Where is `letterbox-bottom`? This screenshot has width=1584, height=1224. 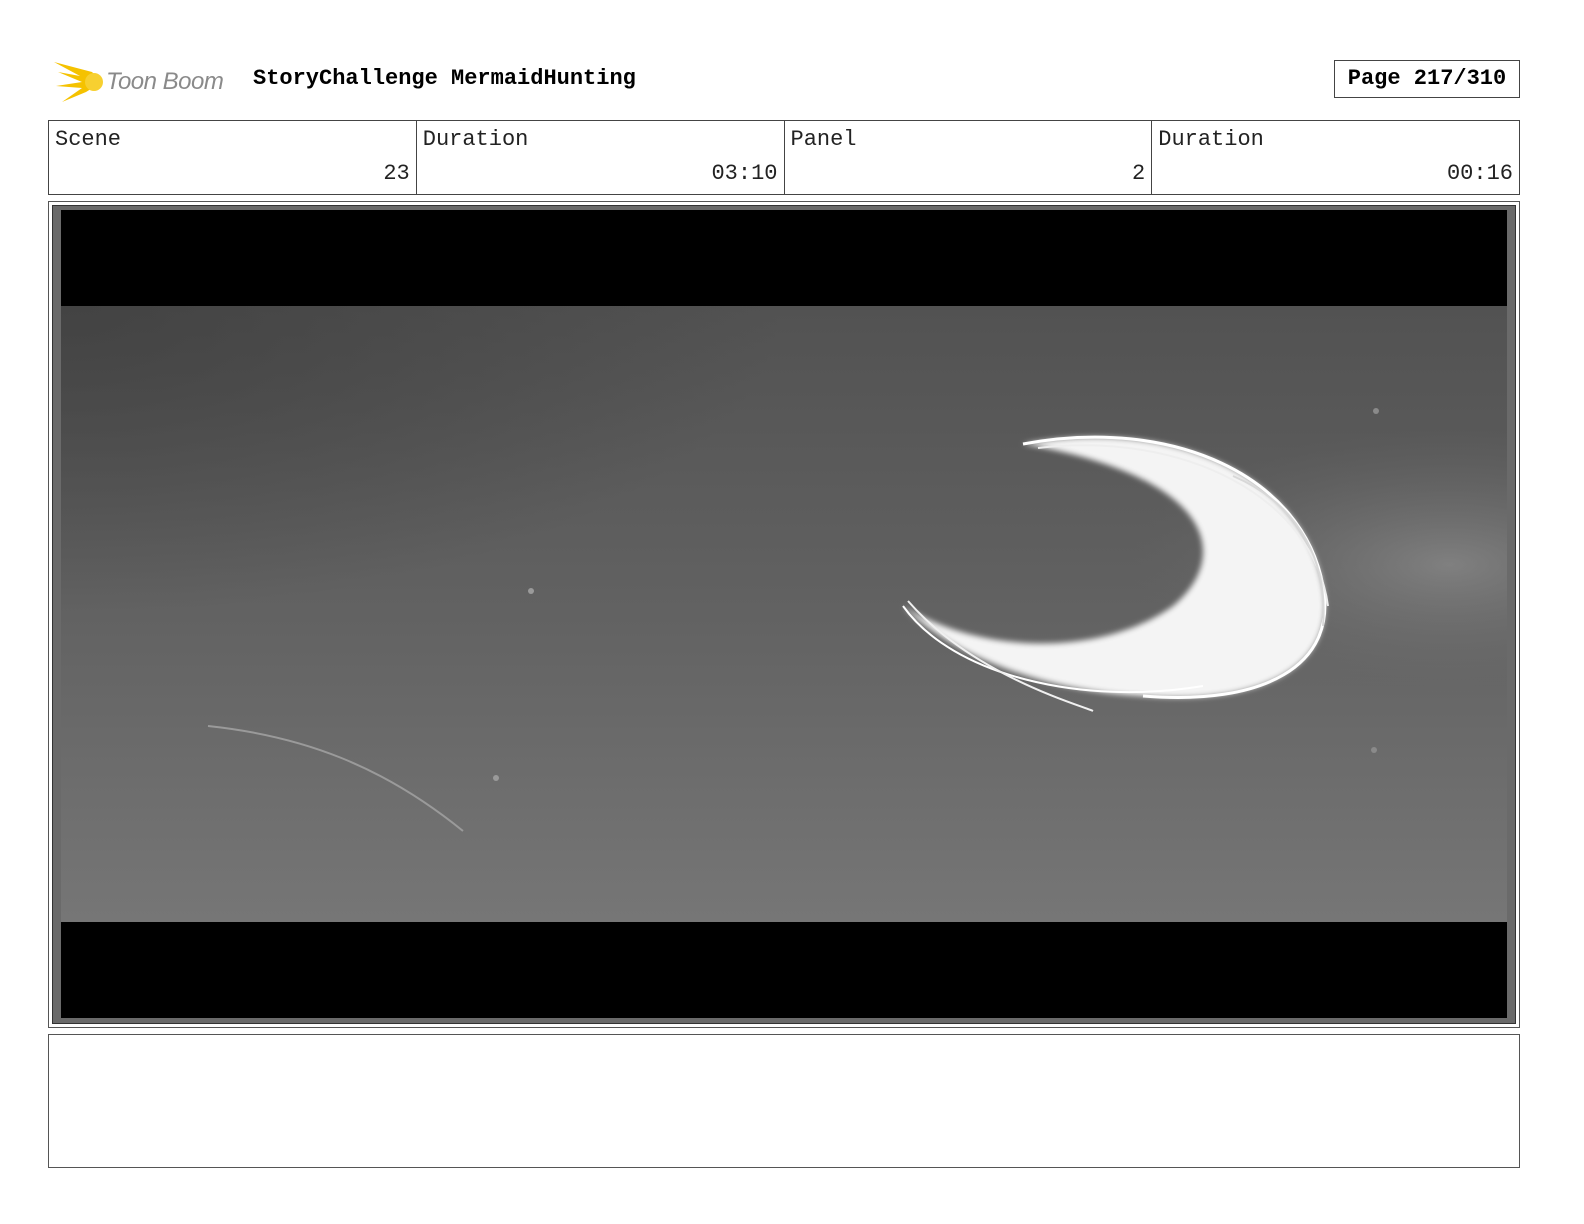
letterbox-bottom is located at coordinates (784, 970).